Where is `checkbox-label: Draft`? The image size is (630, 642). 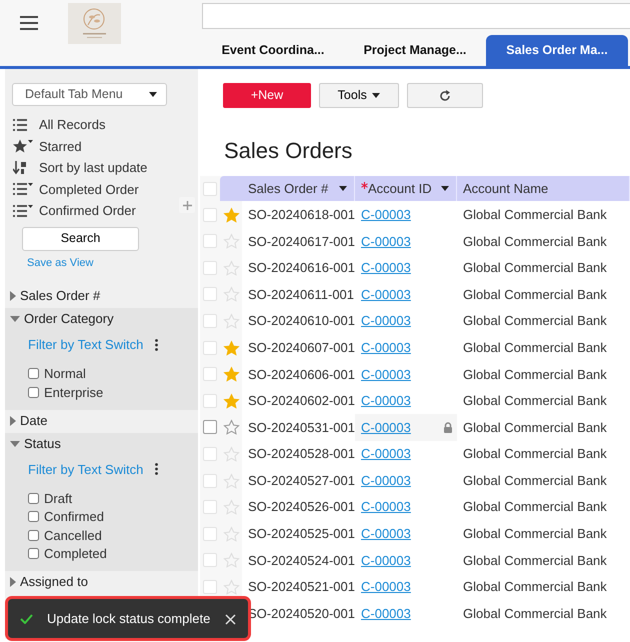
checkbox-label: Draft is located at coordinates (58, 499).